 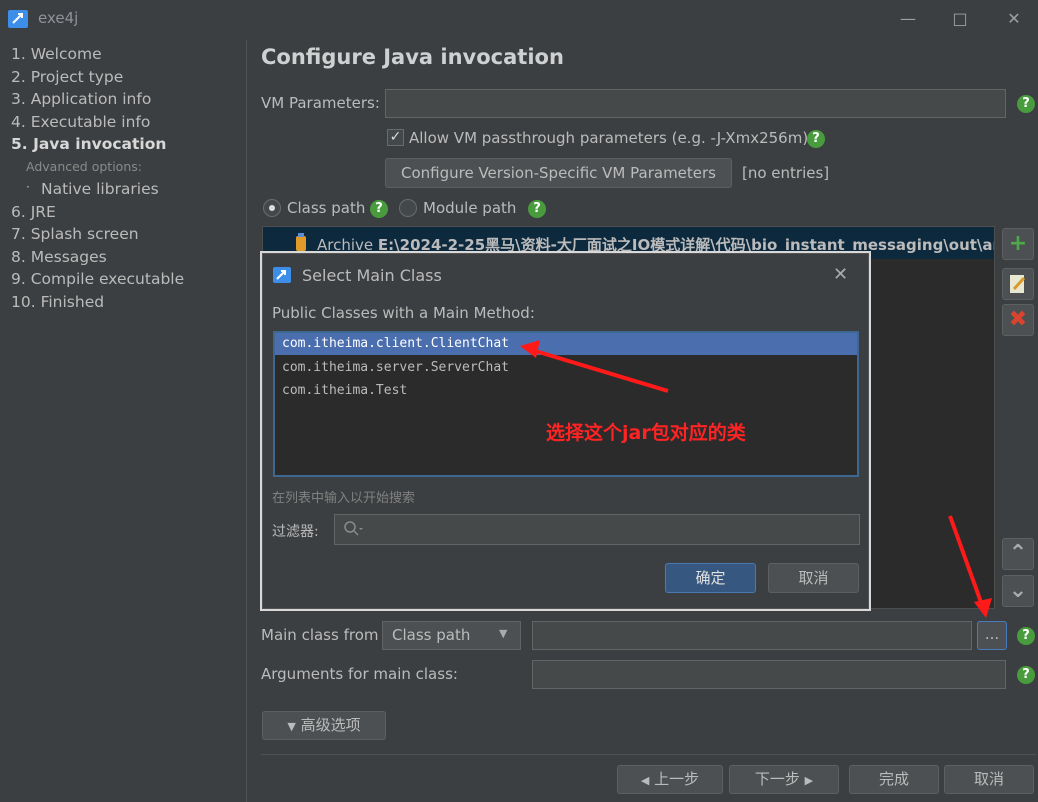 What do you see at coordinates (246, 421) in the screenshot?
I see `nav-divider` at bounding box center [246, 421].